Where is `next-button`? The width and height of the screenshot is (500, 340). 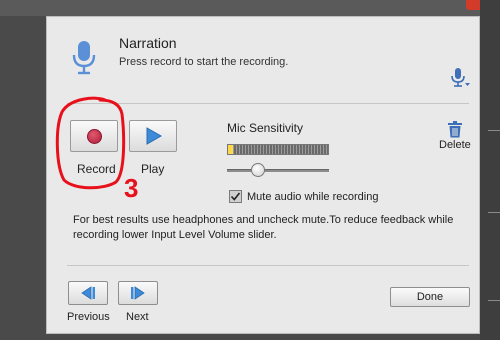 next-button is located at coordinates (138, 293).